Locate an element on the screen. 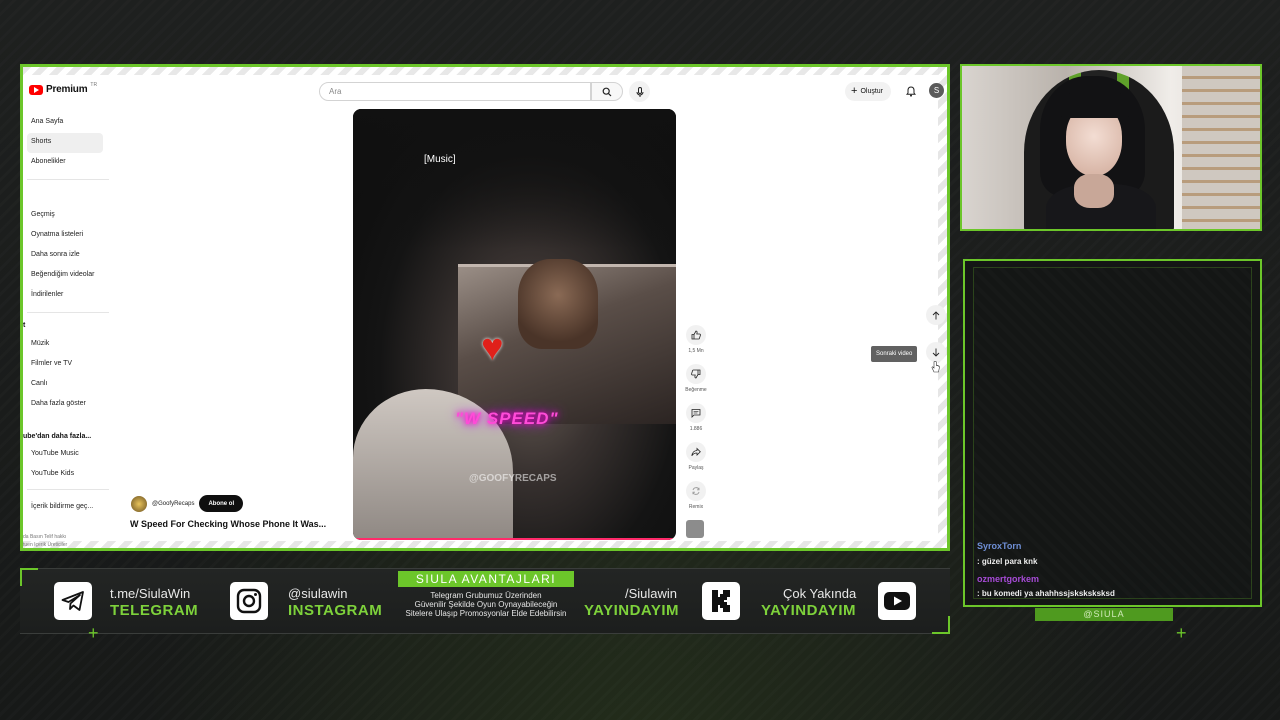 The height and width of the screenshot is (720, 1280). video-top-shade is located at coordinates (514, 179).